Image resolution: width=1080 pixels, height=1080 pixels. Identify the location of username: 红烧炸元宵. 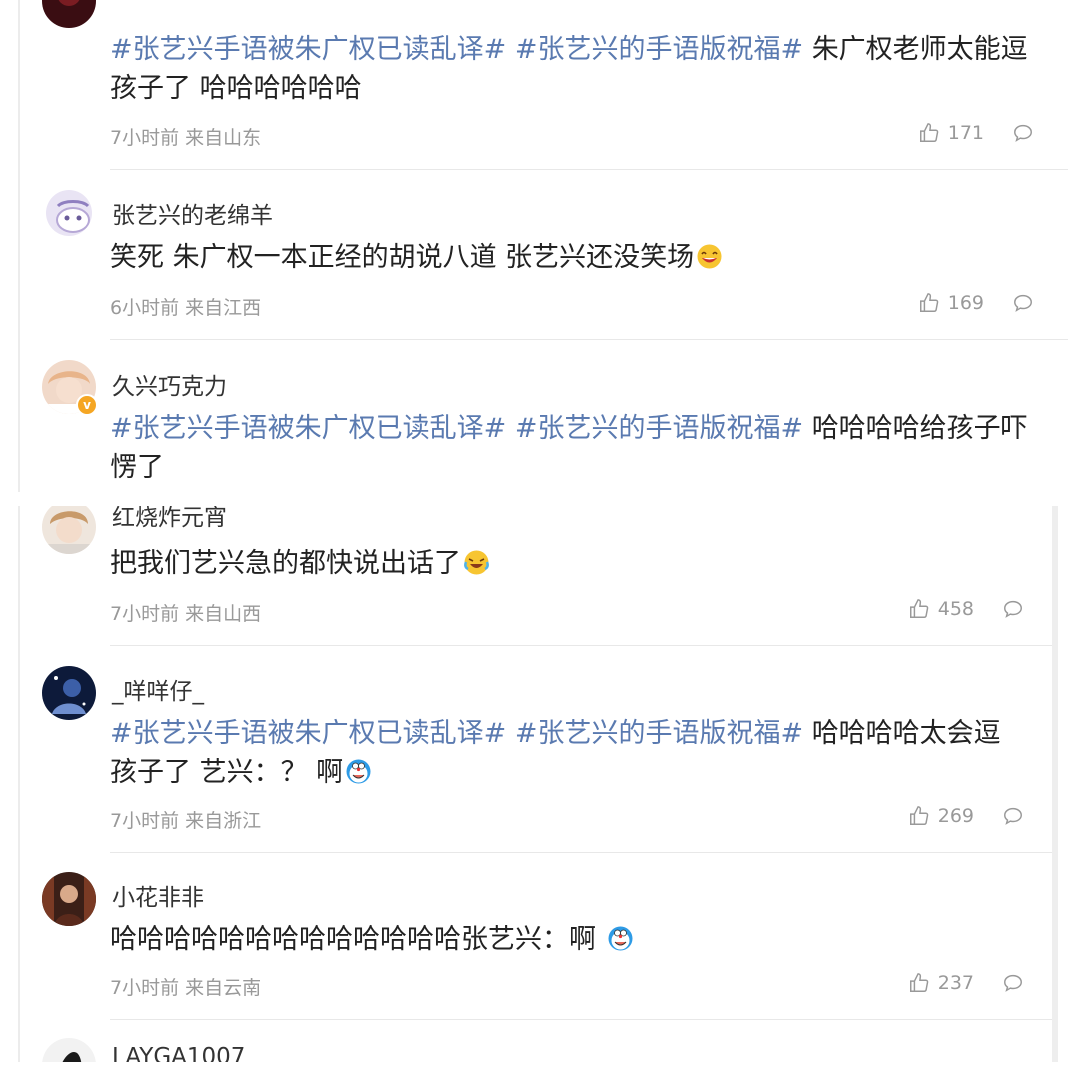
(169, 519).